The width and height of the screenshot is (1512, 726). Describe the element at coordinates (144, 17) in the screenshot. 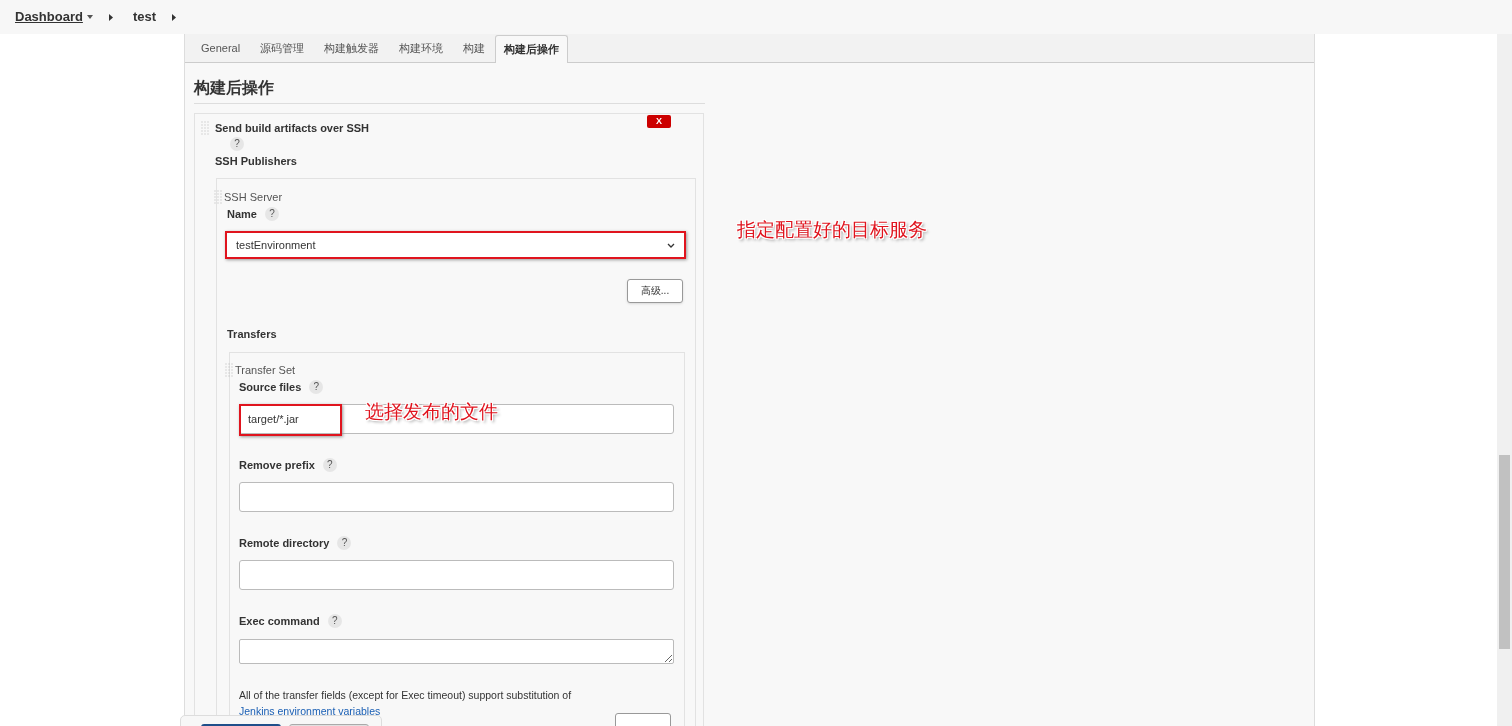

I see `breadcrumb-link: test` at that location.